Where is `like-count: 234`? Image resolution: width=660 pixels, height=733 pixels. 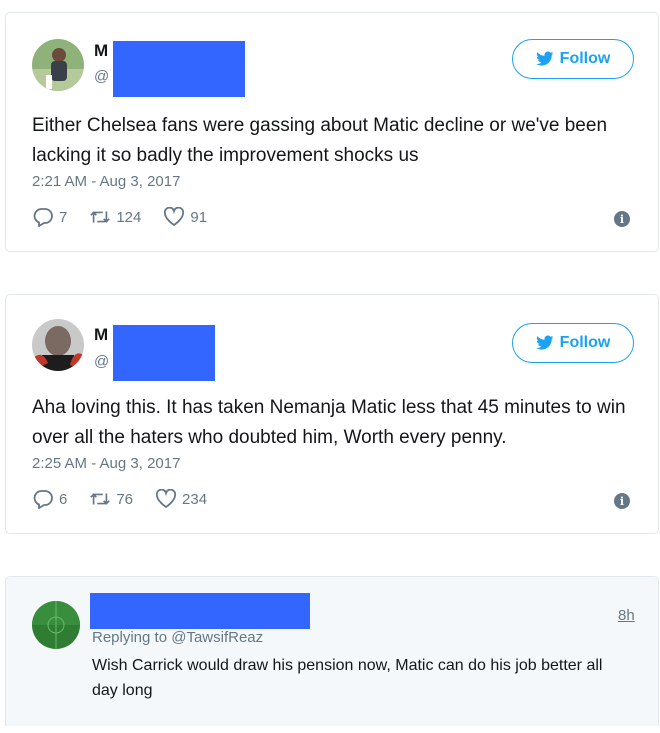 like-count: 234 is located at coordinates (195, 499).